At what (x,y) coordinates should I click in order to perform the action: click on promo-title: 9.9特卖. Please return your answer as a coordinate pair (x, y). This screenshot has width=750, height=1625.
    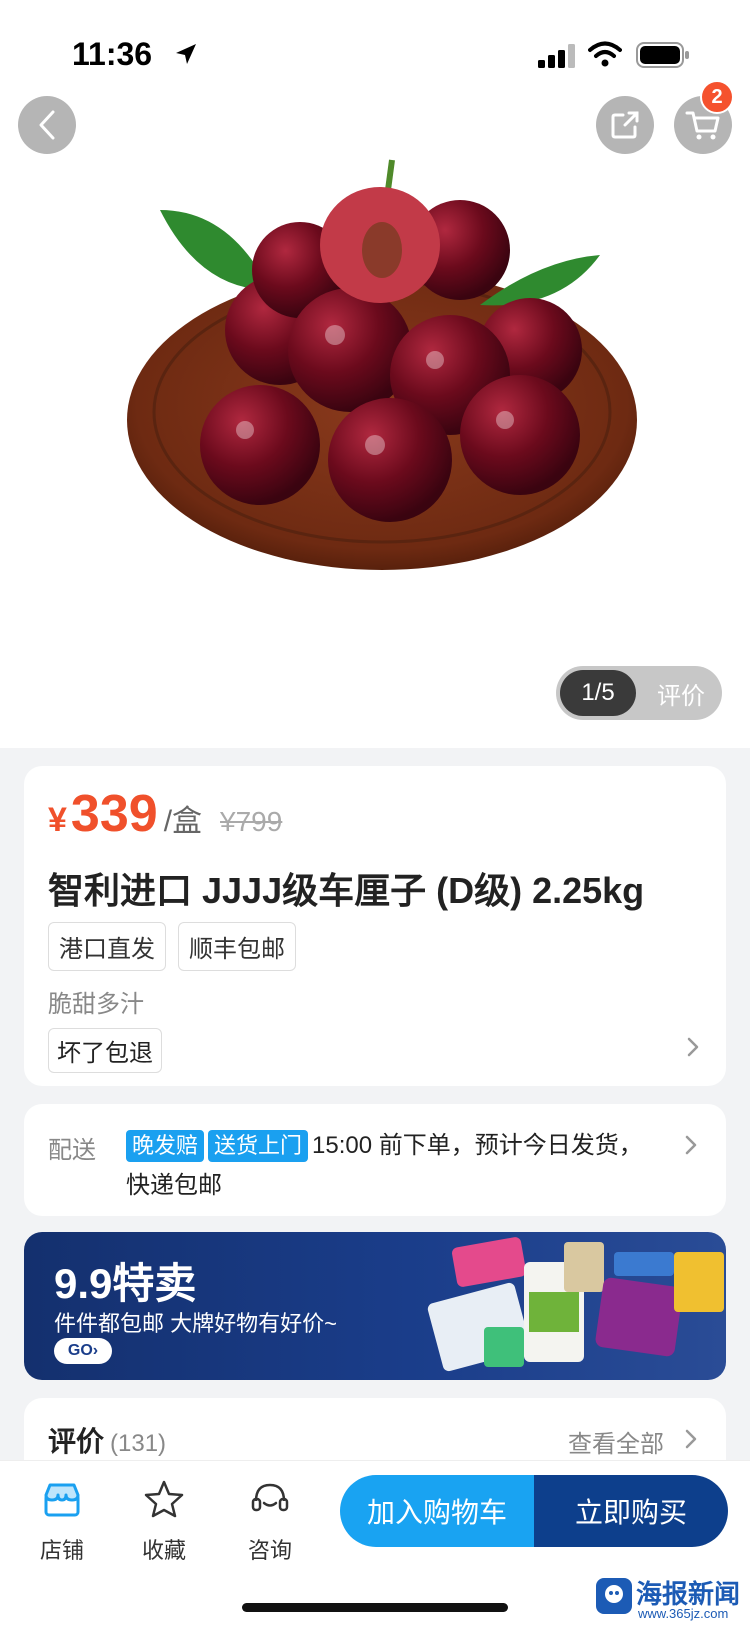
    Looking at the image, I should click on (125, 1283).